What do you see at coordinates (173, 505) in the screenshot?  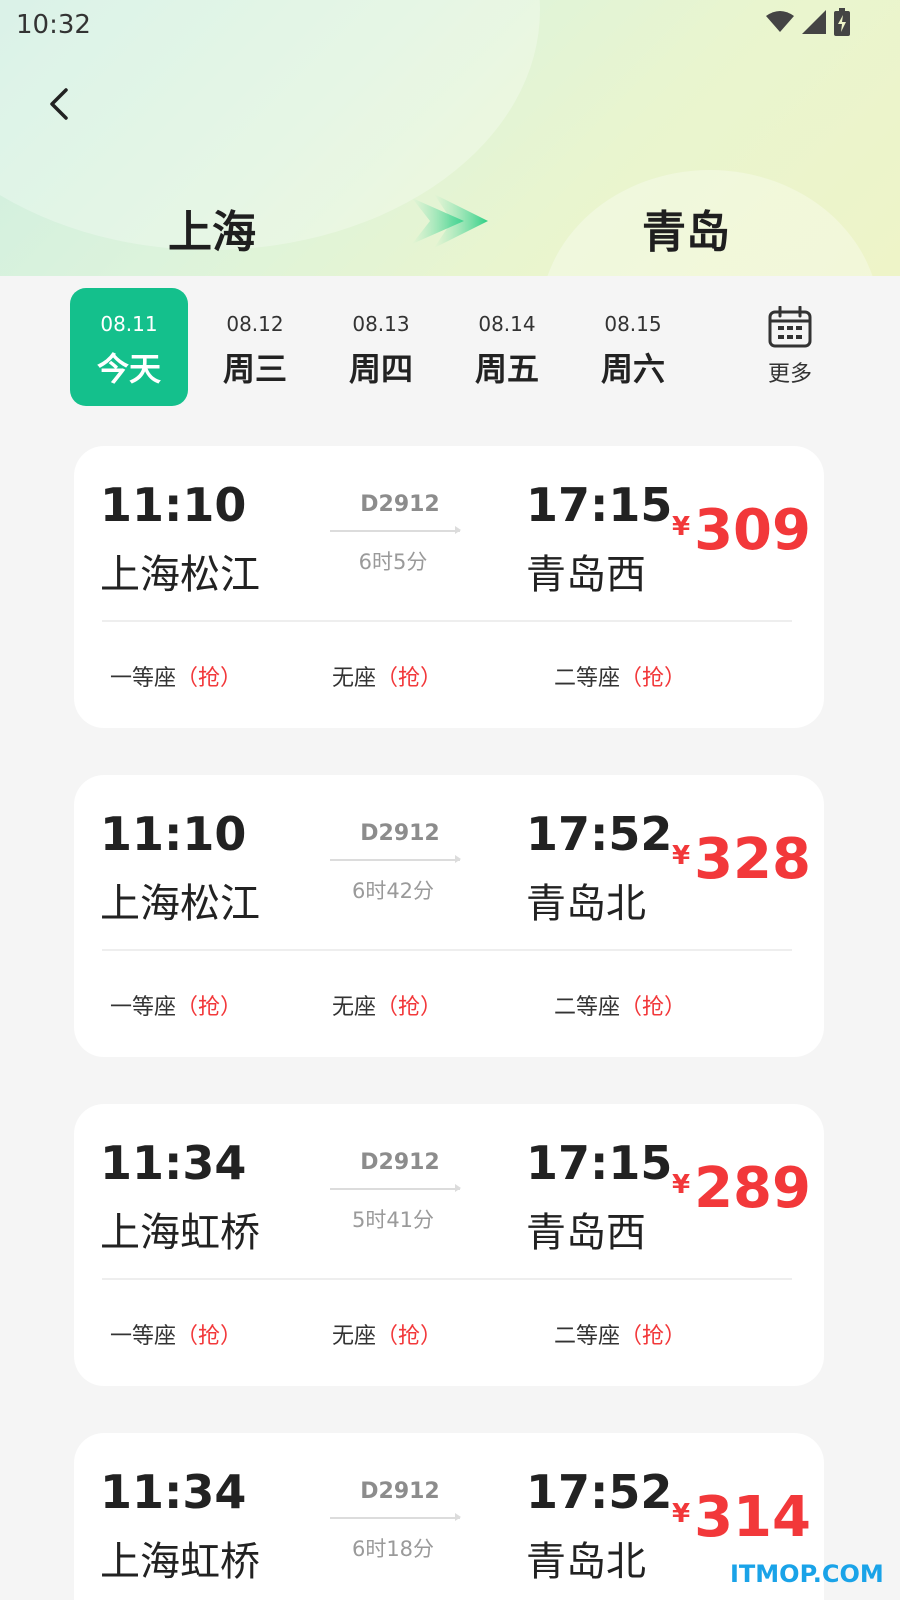 I see `departure-time: 11:10` at bounding box center [173, 505].